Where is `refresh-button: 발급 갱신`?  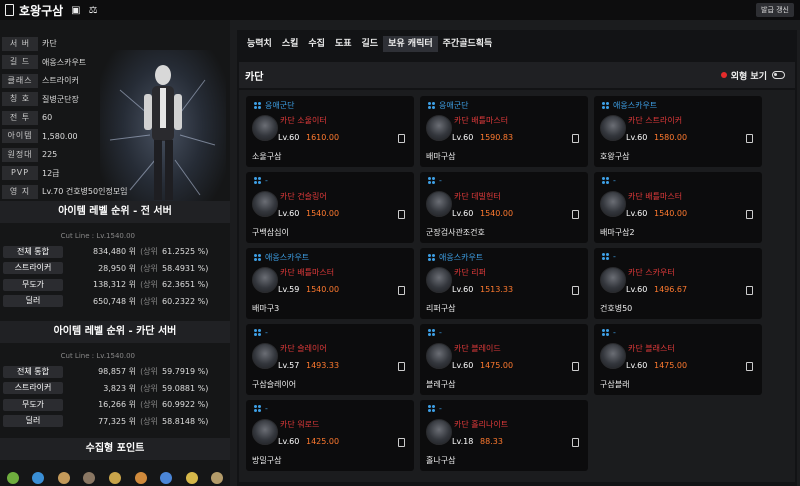 refresh-button: 발급 갱신 is located at coordinates (775, 10).